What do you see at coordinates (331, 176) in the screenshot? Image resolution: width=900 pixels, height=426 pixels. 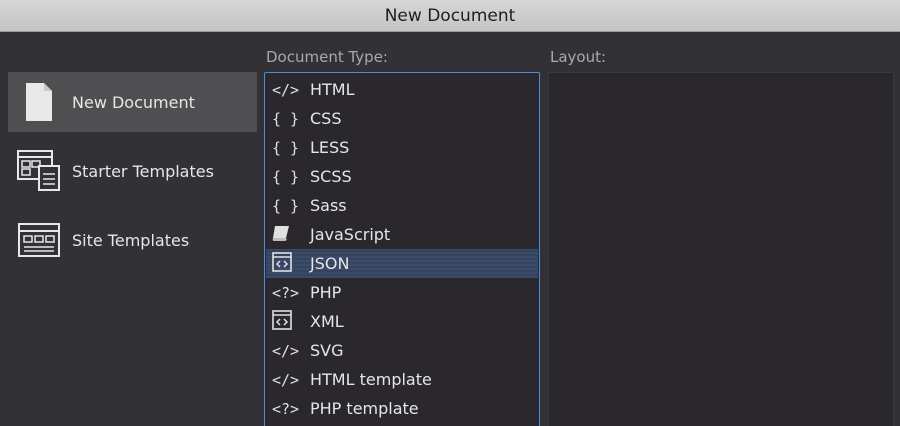 I see `list-item-label: SCSS` at bounding box center [331, 176].